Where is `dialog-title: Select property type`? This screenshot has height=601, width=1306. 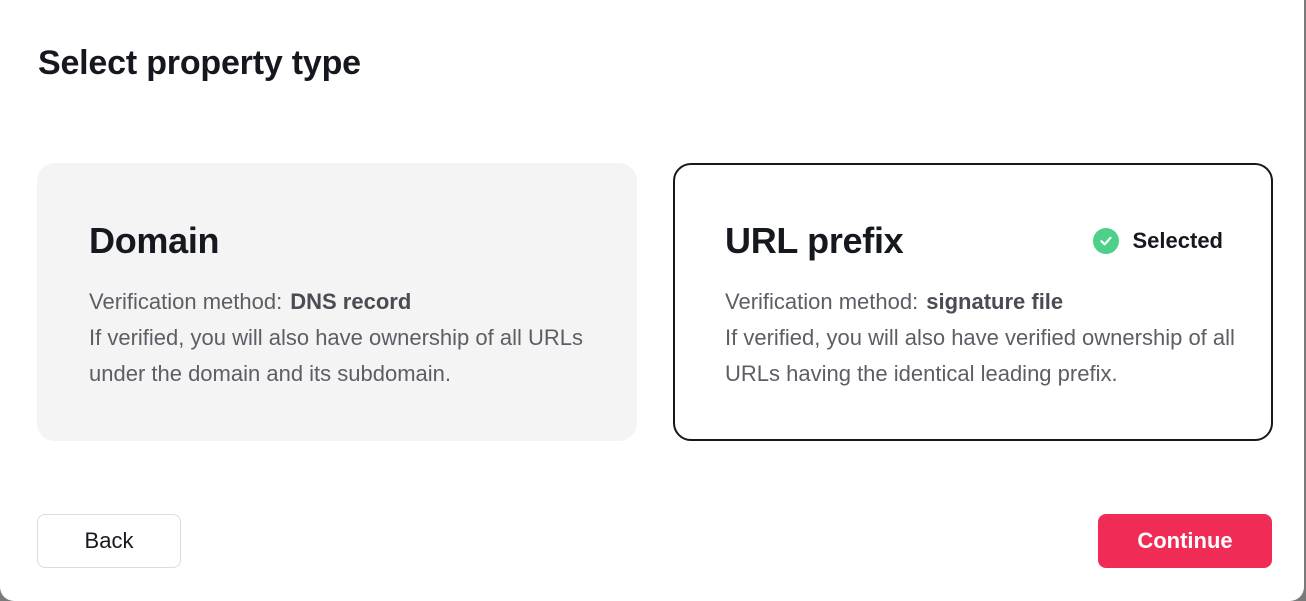
dialog-title: Select property type is located at coordinates (199, 63).